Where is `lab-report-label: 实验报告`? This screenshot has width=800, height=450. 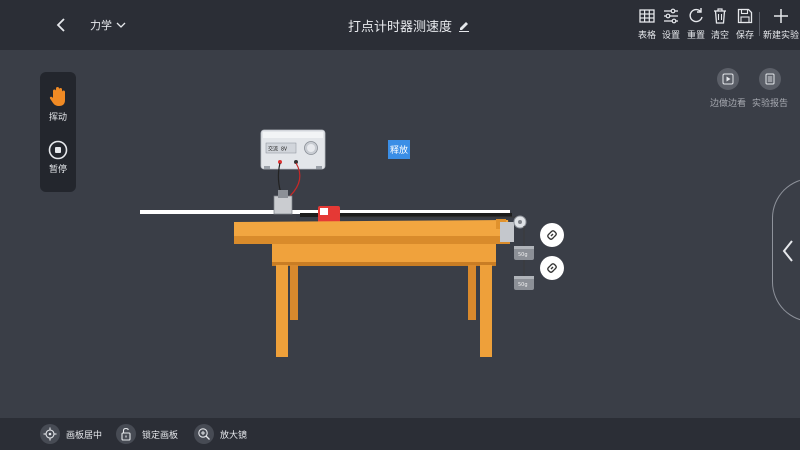 lab-report-label: 实验报告 is located at coordinates (769, 104).